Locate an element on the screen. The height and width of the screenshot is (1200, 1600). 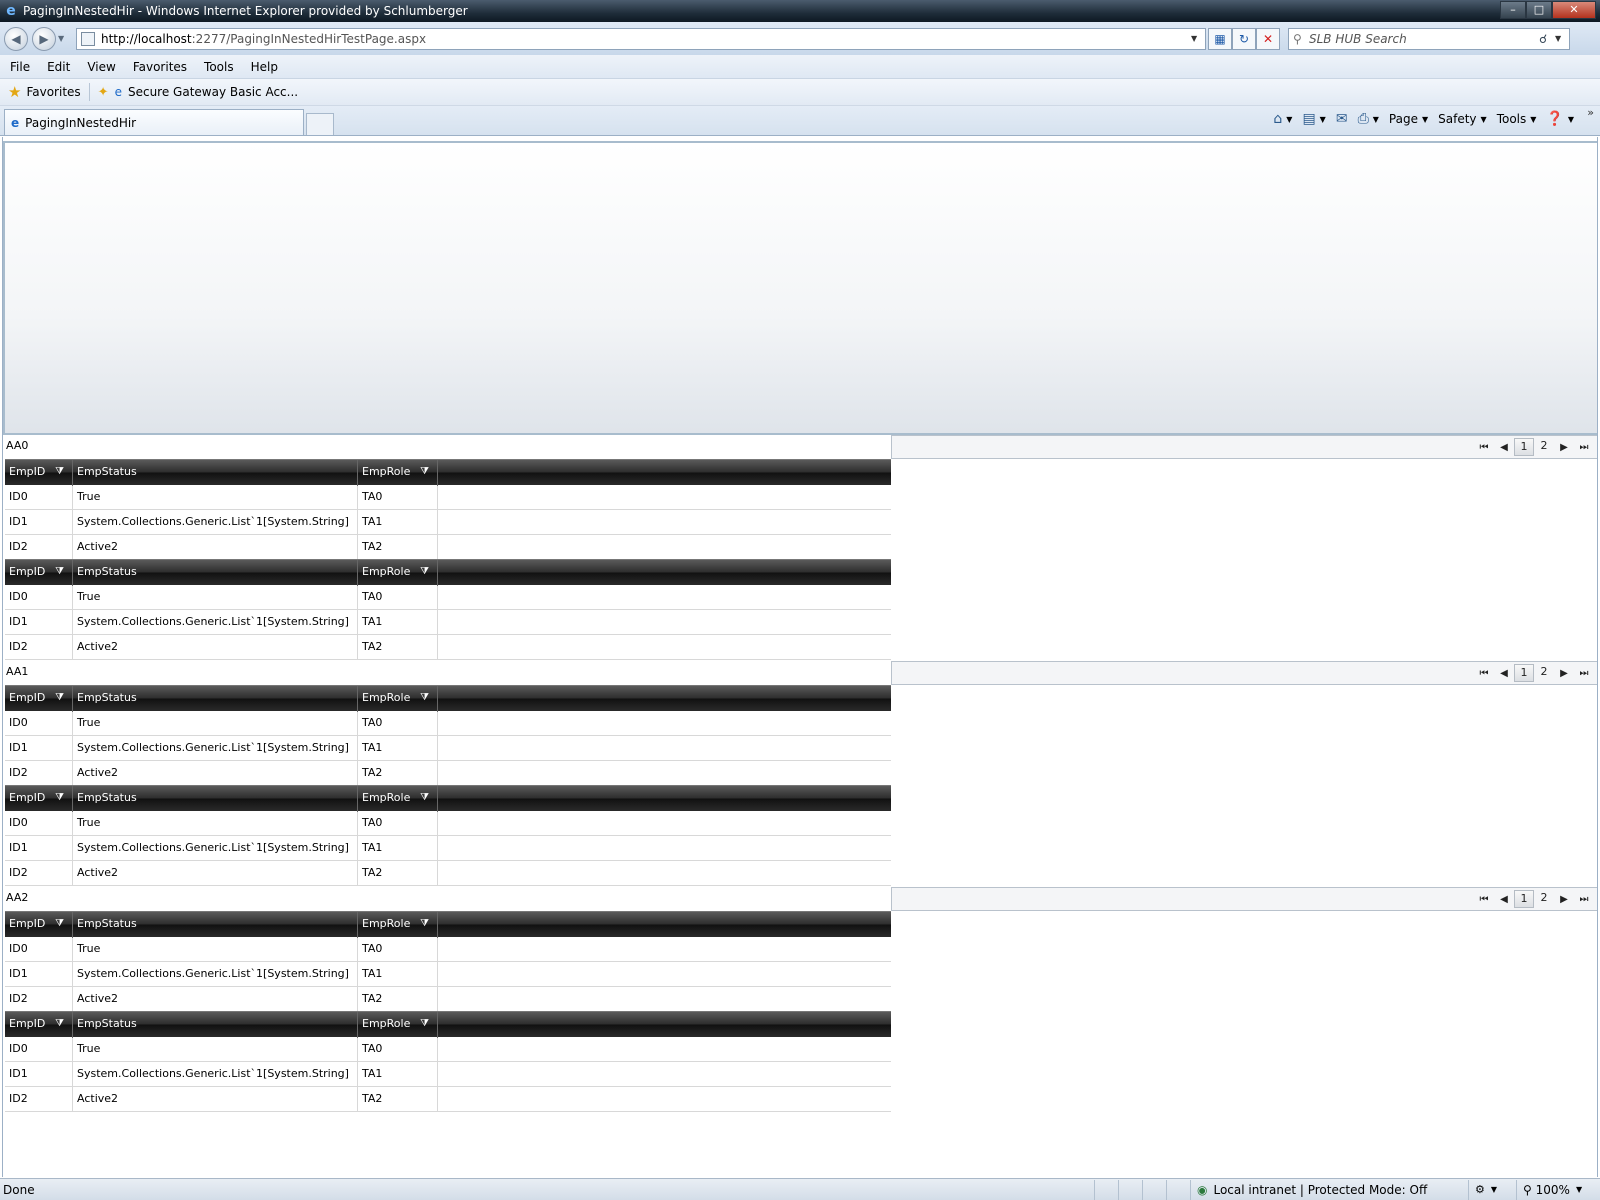
menu-view: View is located at coordinates (99, 67).